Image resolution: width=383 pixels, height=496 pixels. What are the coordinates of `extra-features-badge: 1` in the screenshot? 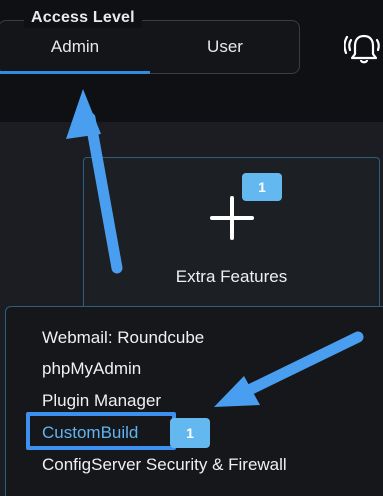 It's located at (262, 187).